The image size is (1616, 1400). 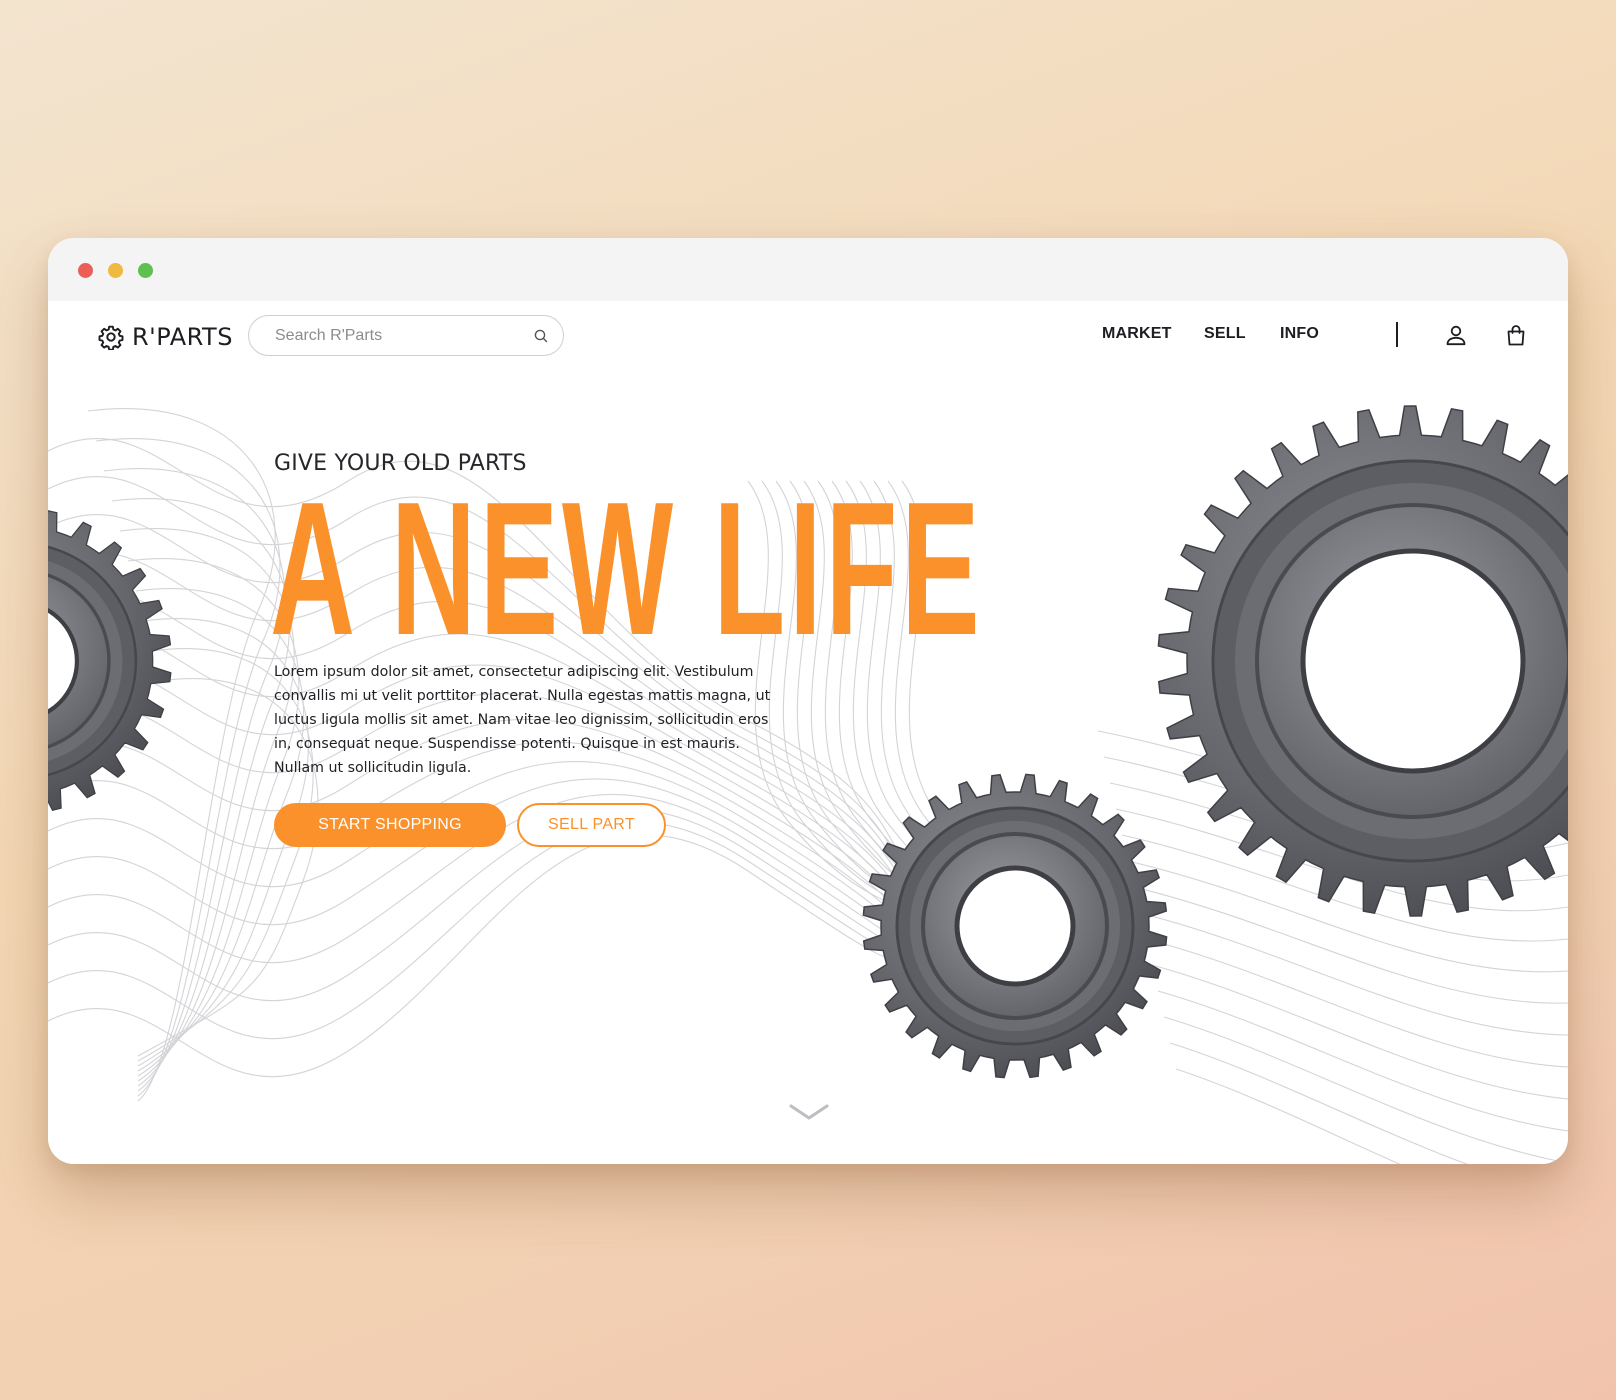 I want to click on gear-icon, so click(x=111, y=337).